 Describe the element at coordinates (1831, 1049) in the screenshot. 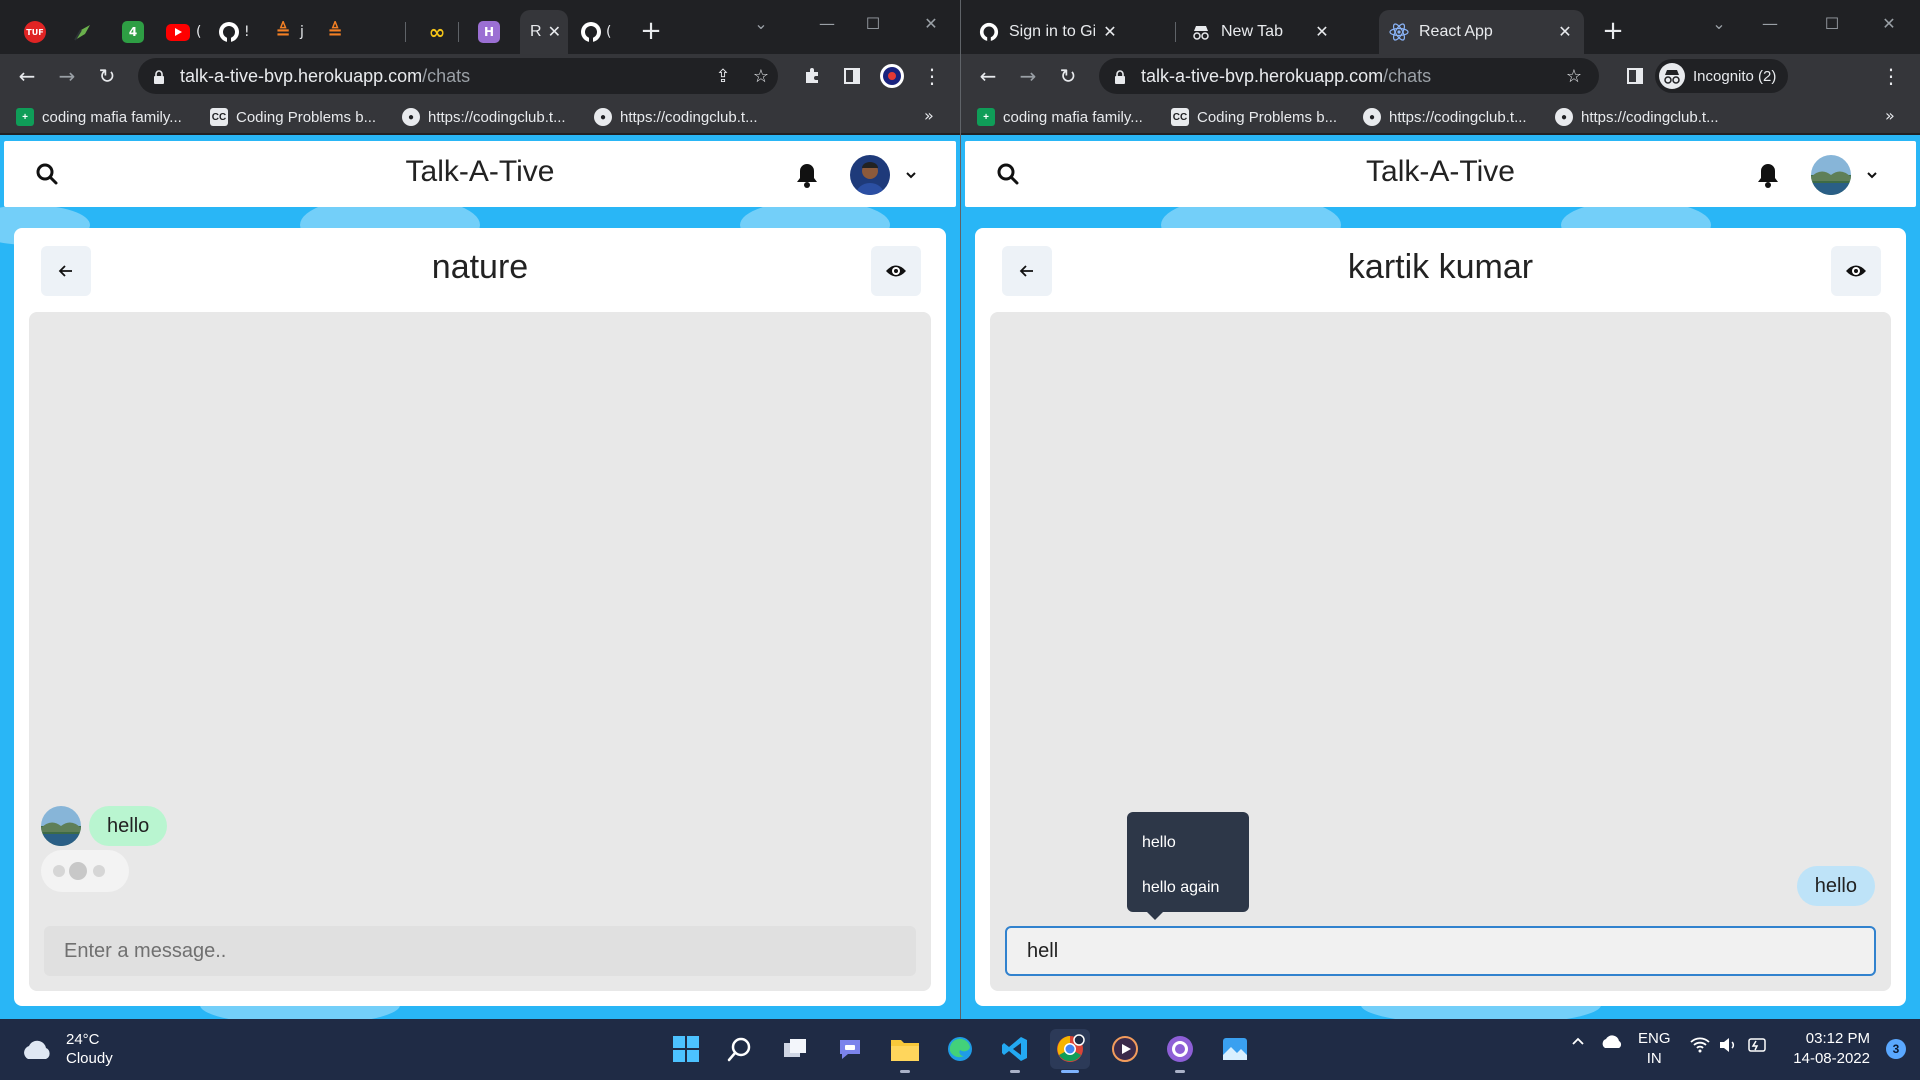

I see `system-clock: 03:12 PM 14-08-2022` at that location.